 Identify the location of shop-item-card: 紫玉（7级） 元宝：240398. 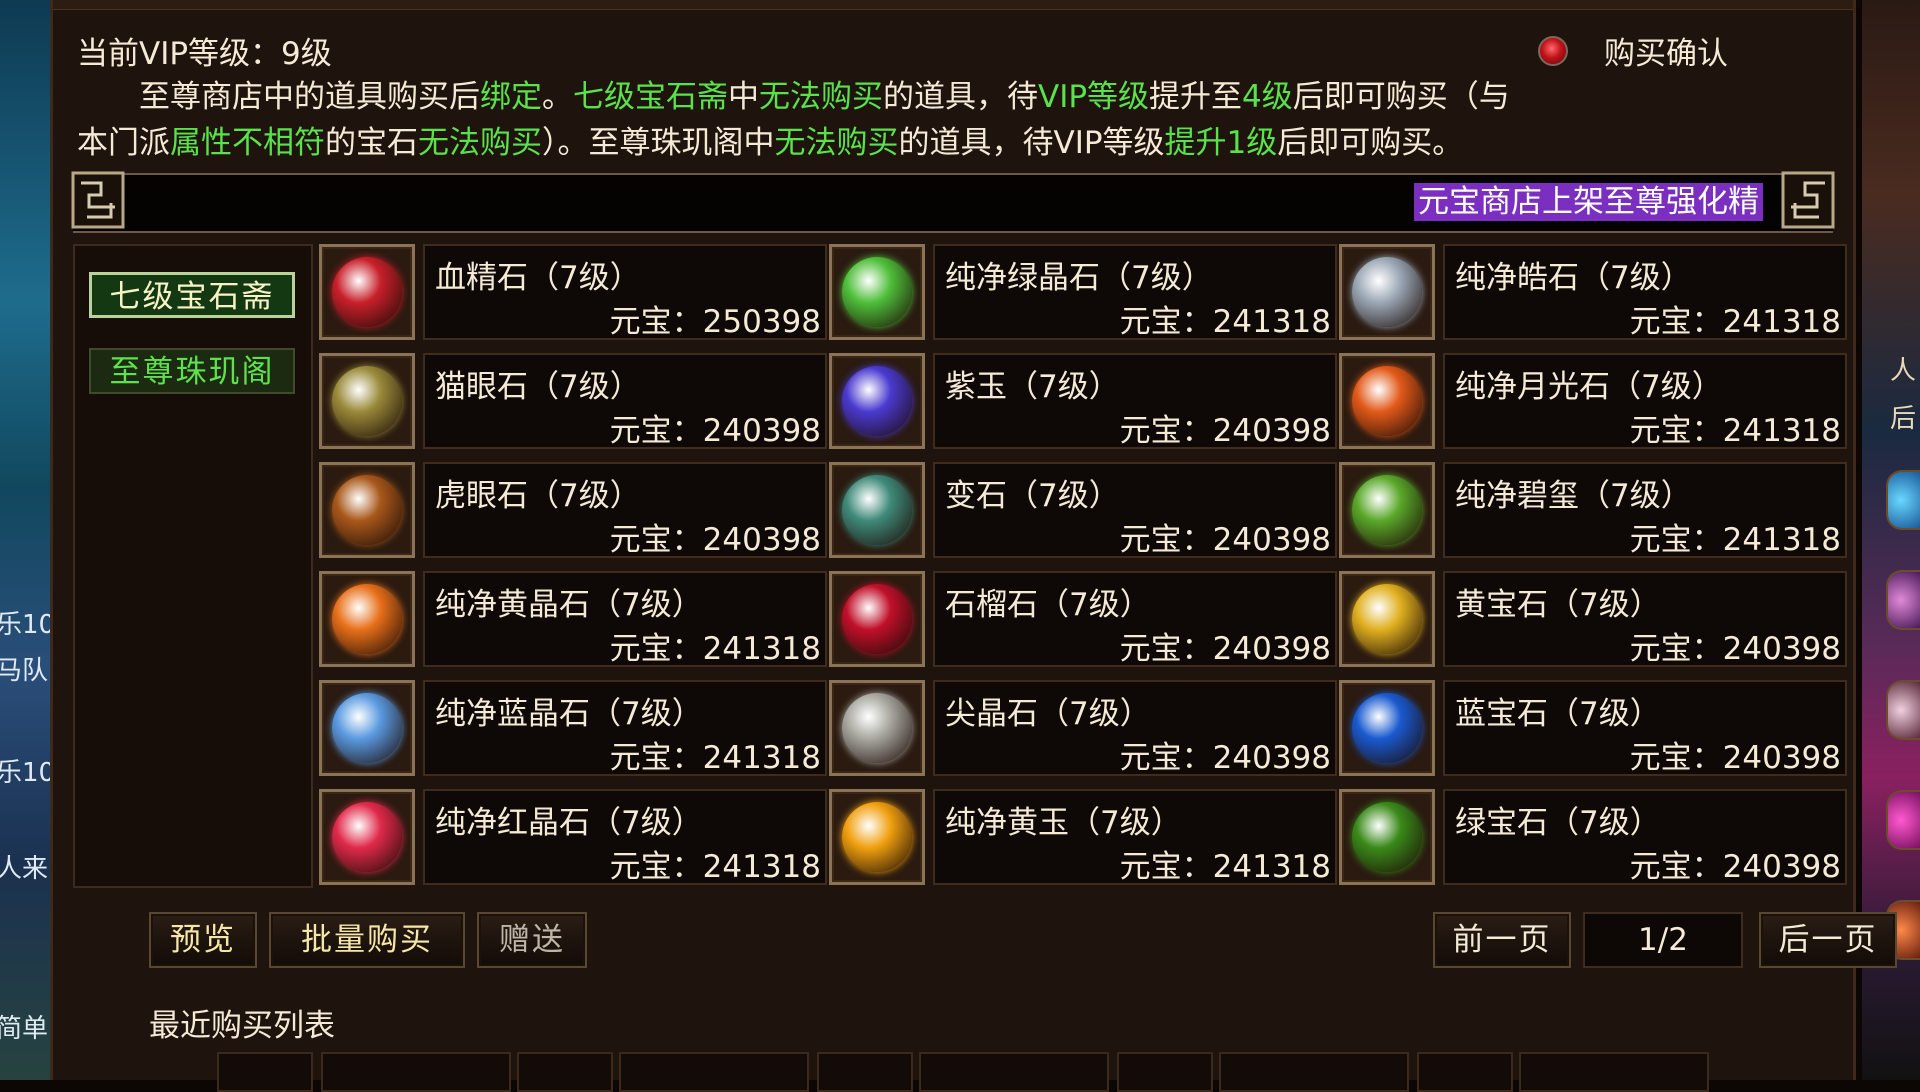
(1081, 403).